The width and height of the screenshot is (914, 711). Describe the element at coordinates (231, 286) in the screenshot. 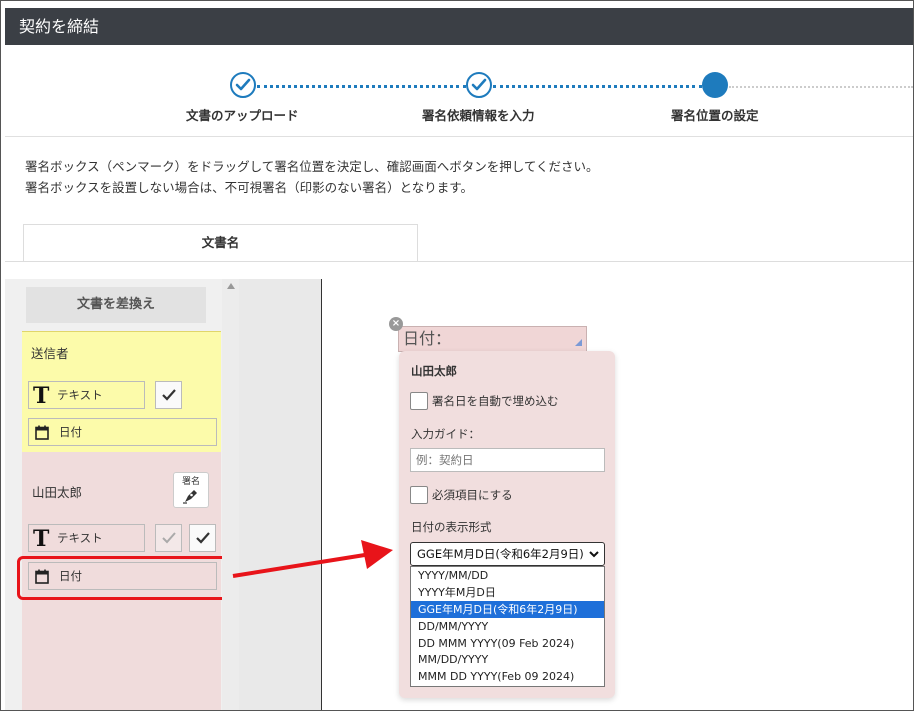

I see `scroll-up-arrow-icon` at that location.